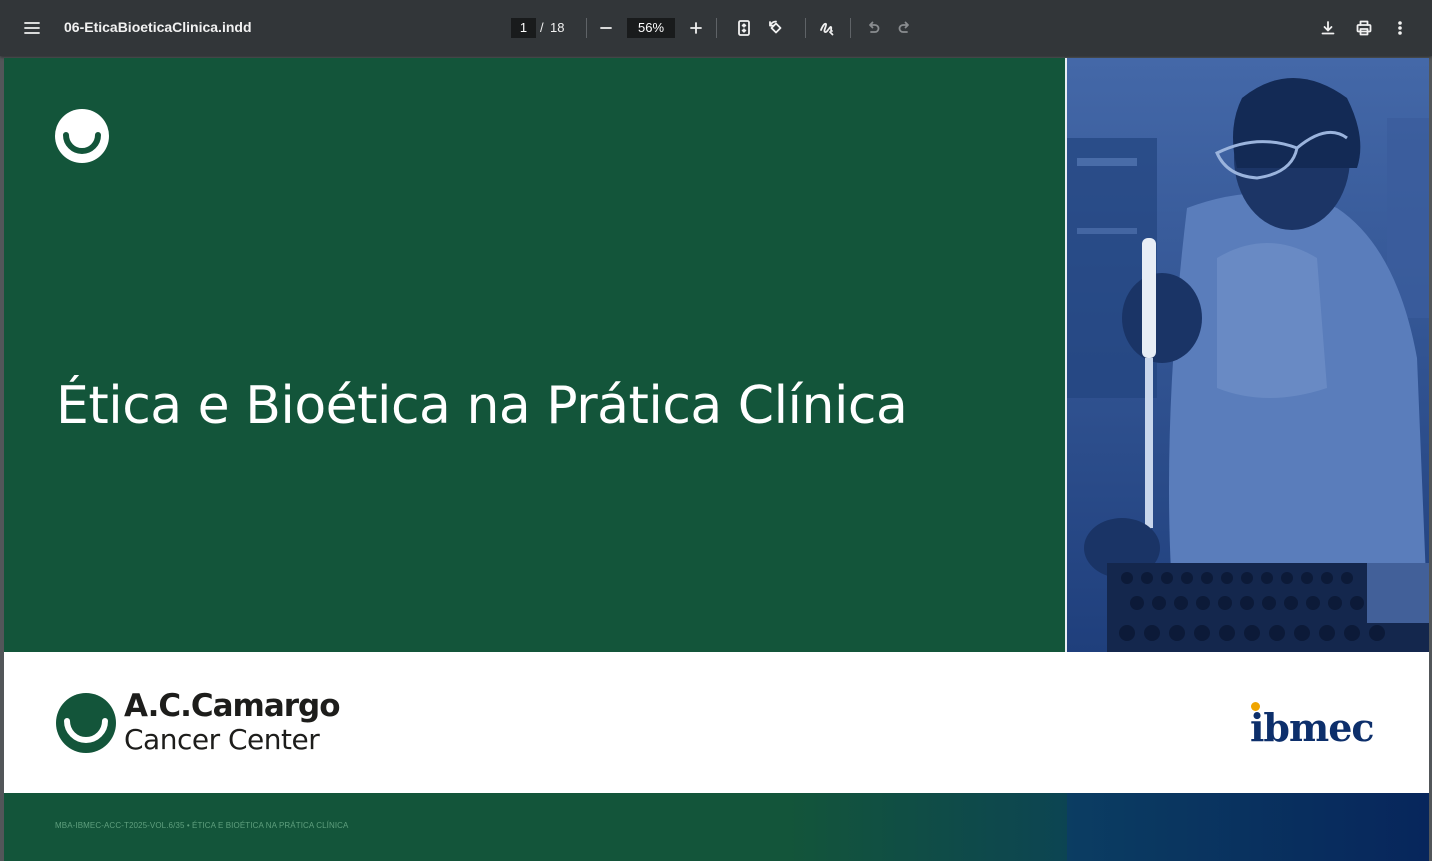 Image resolution: width=1432 pixels, height=861 pixels. I want to click on ibmec-logo: ibmec, so click(1312, 727).